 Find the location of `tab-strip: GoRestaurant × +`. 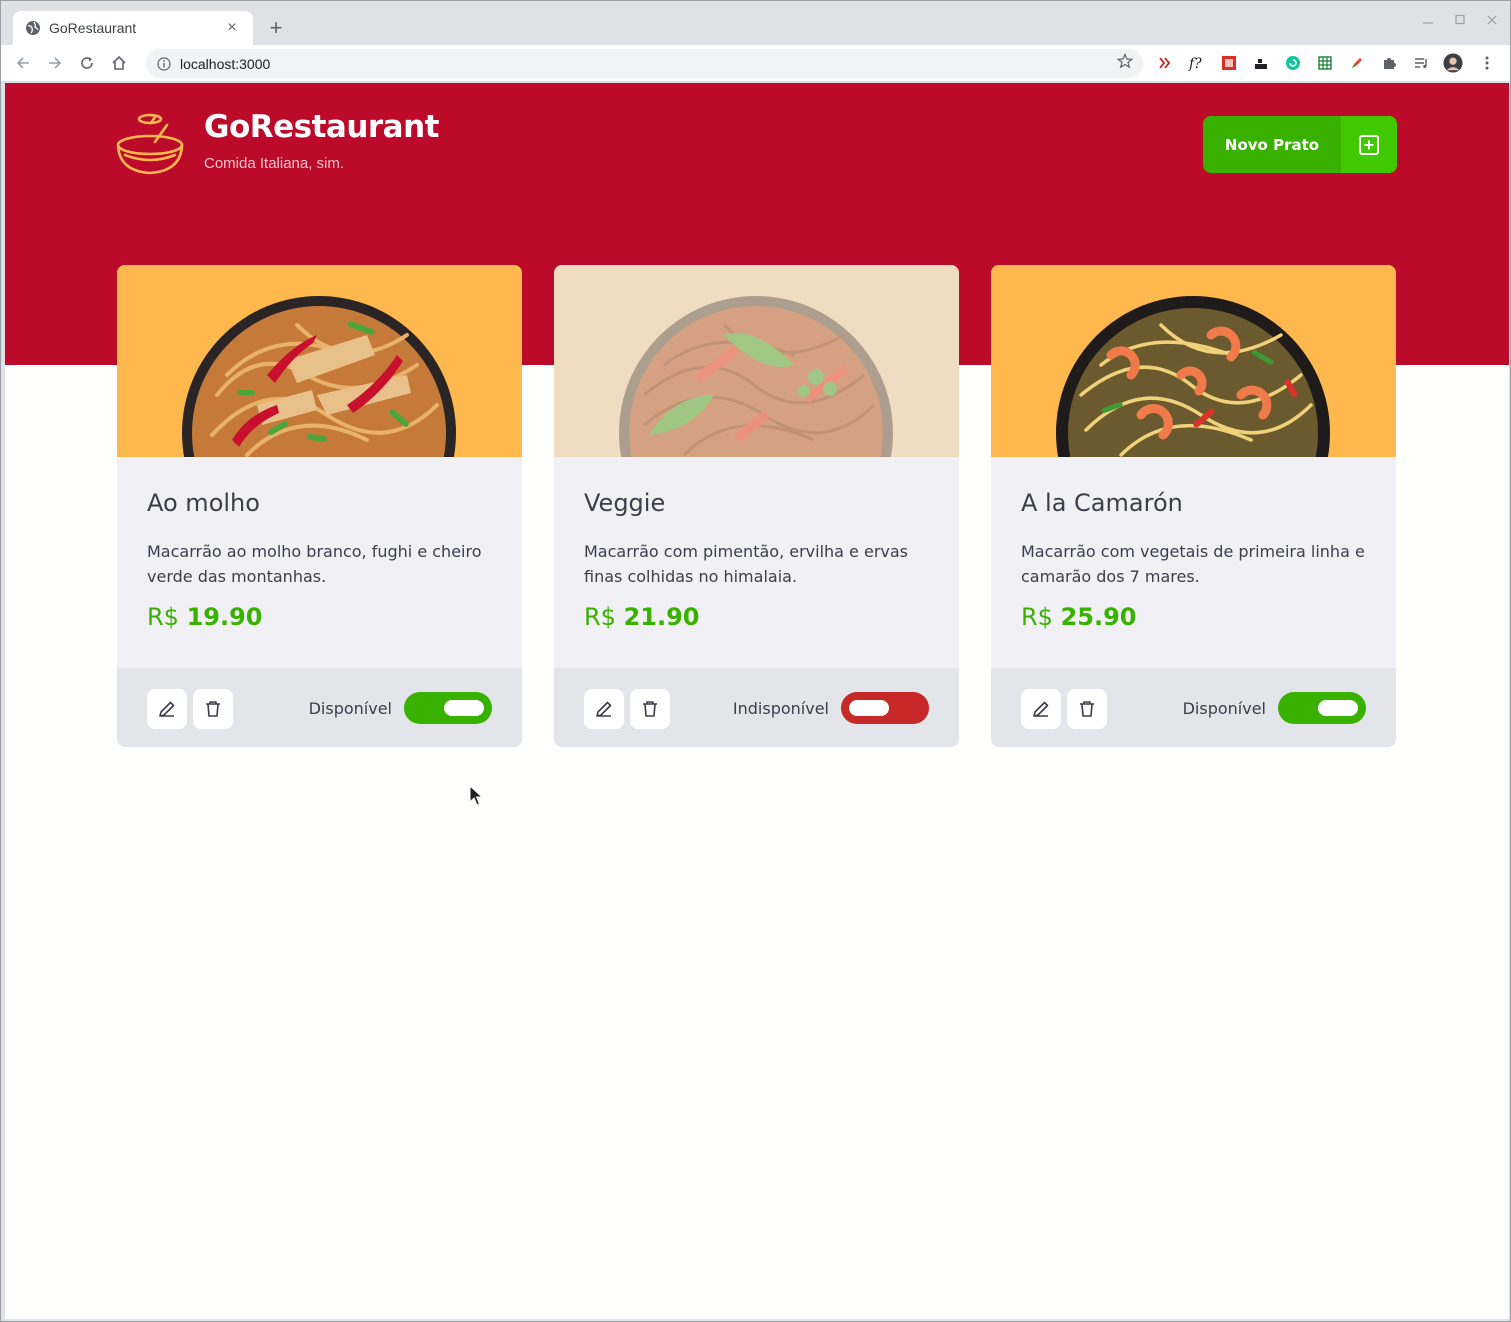

tab-strip: GoRestaurant × + is located at coordinates (755, 23).